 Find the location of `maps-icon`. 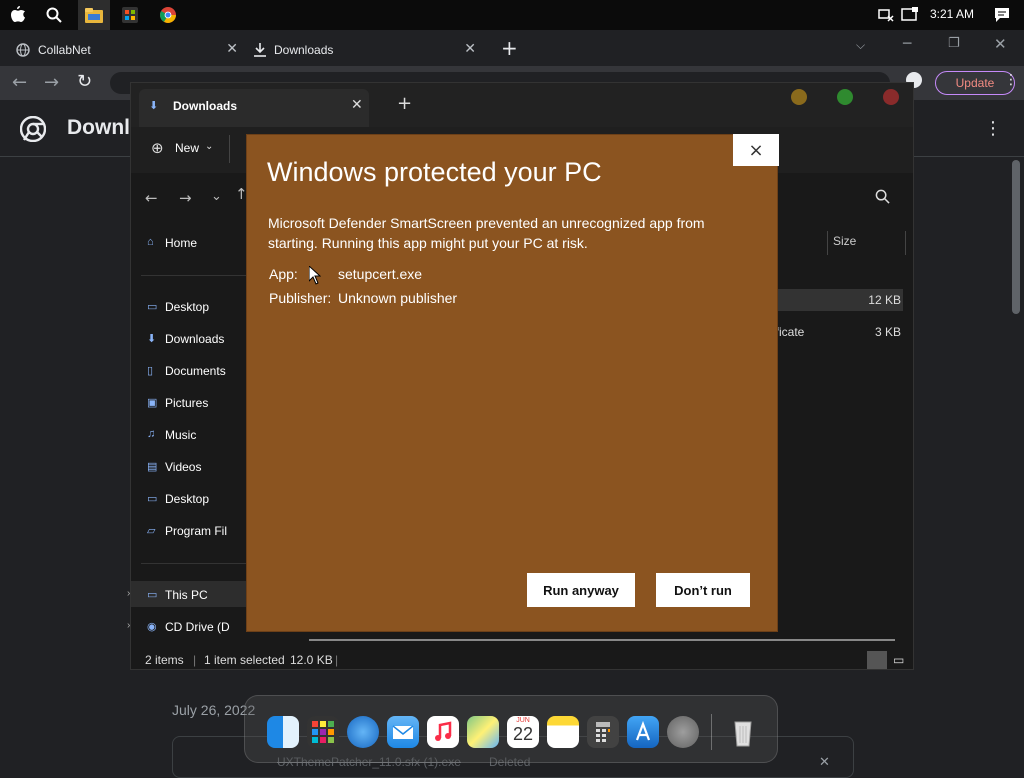

maps-icon is located at coordinates (483, 732).